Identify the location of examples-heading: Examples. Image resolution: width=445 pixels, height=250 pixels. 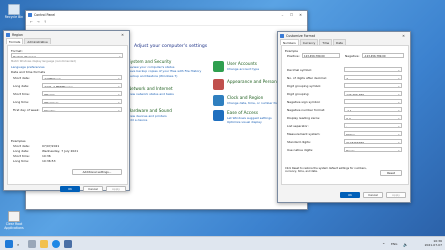
(18, 141).